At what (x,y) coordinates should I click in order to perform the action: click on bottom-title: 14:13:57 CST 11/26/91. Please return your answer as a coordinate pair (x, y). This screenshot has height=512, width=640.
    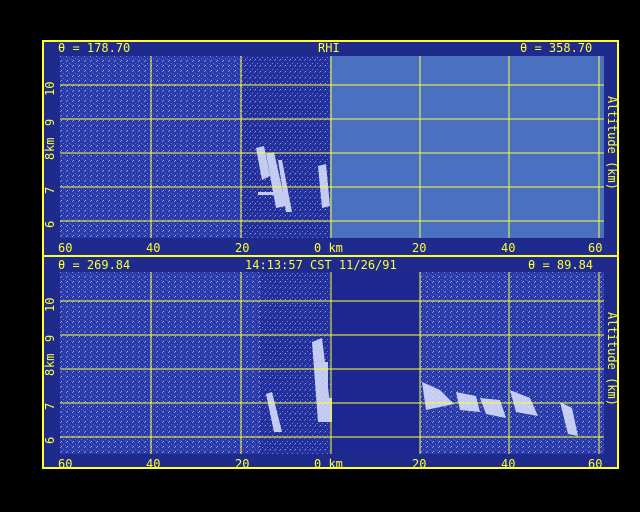
    Looking at the image, I should click on (321, 265).